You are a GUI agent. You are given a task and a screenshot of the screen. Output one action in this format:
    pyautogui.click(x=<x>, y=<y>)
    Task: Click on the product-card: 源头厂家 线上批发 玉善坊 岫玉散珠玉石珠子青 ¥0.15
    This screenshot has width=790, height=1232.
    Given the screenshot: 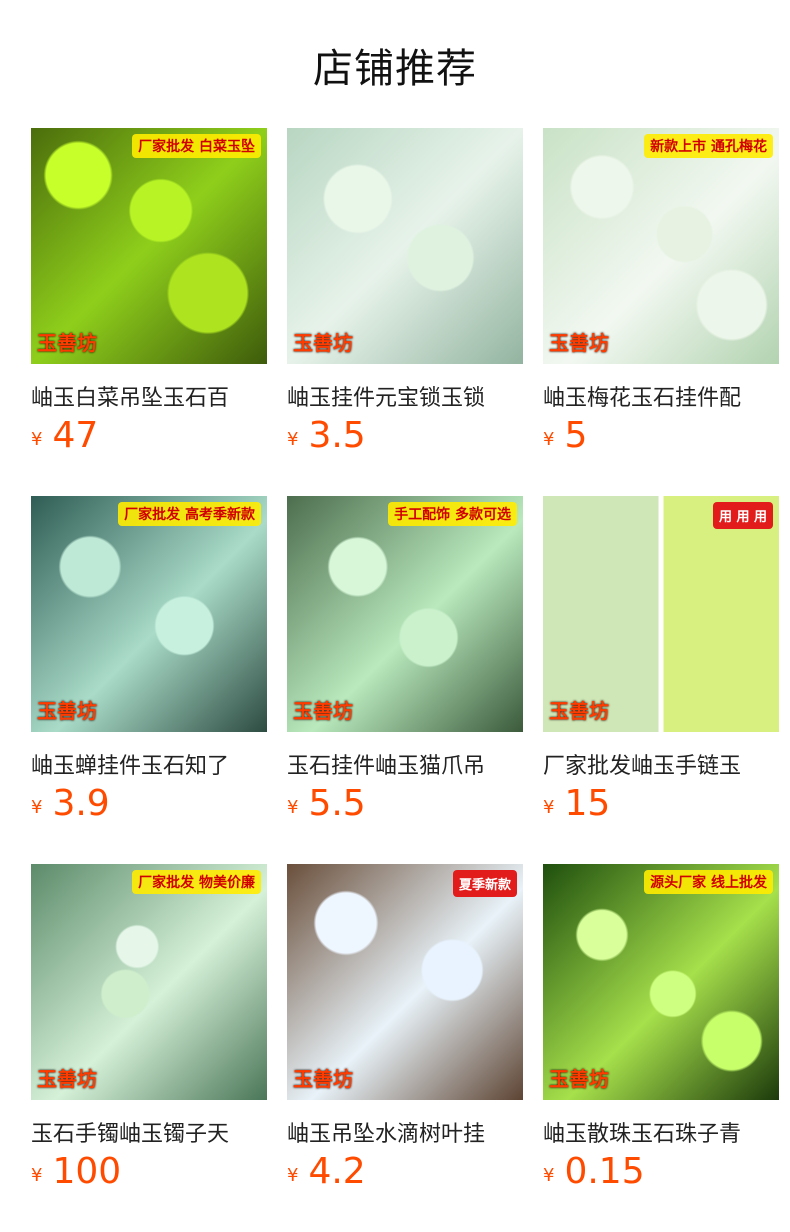 What is the action you would take?
    pyautogui.click(x=661, y=1030)
    